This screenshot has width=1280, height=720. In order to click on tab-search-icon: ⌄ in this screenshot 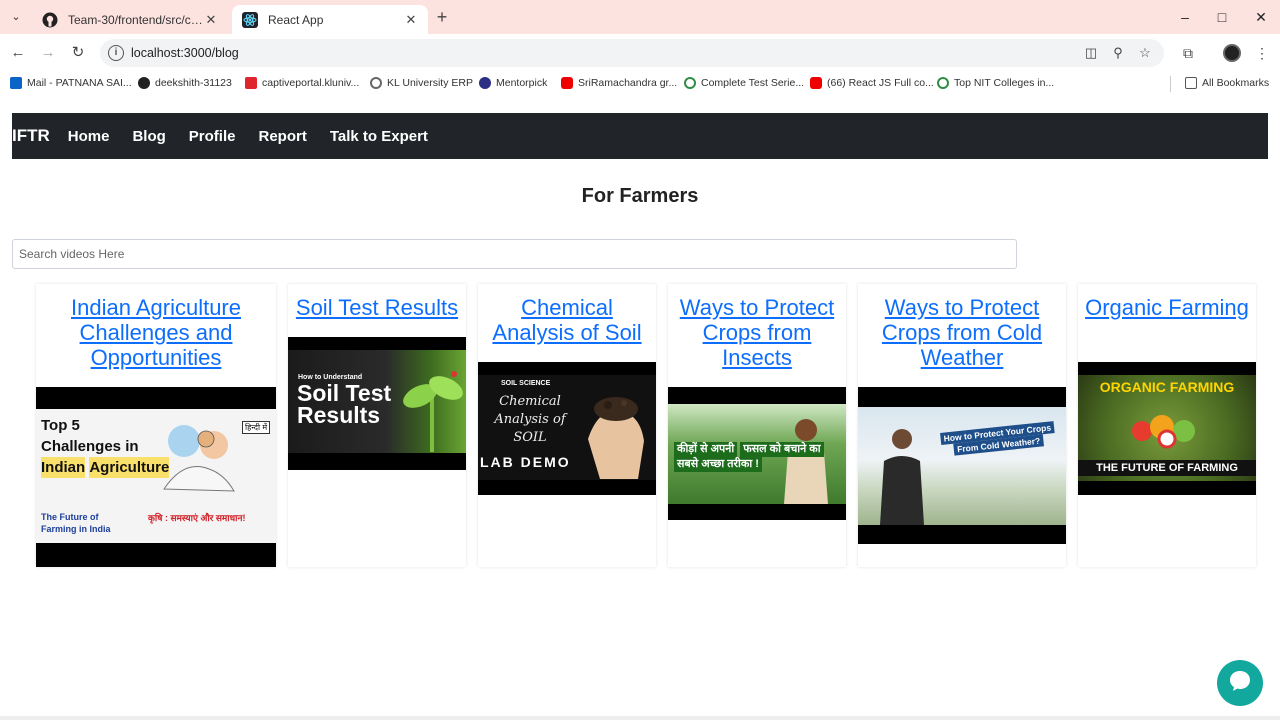, I will do `click(16, 17)`.